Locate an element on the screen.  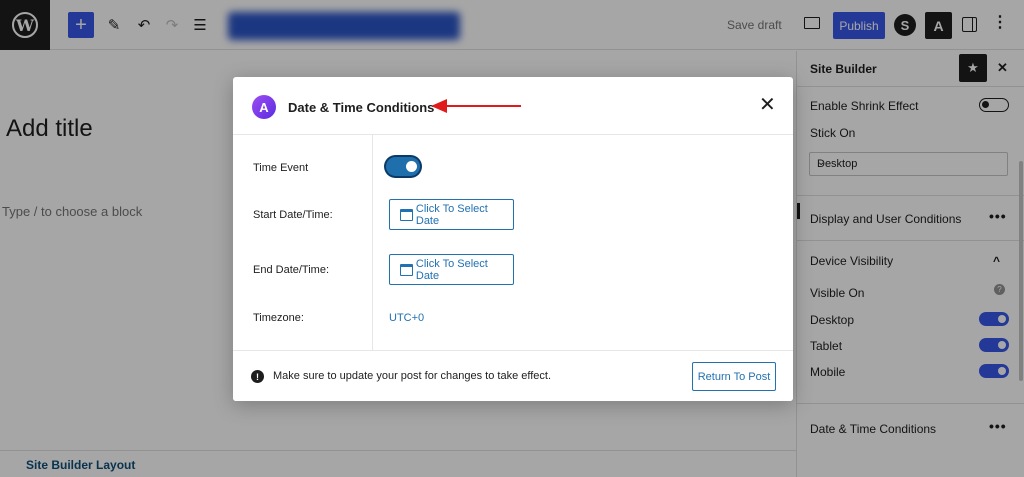
end-date-button-label: Click To Select Date is located at coordinates (451, 269).